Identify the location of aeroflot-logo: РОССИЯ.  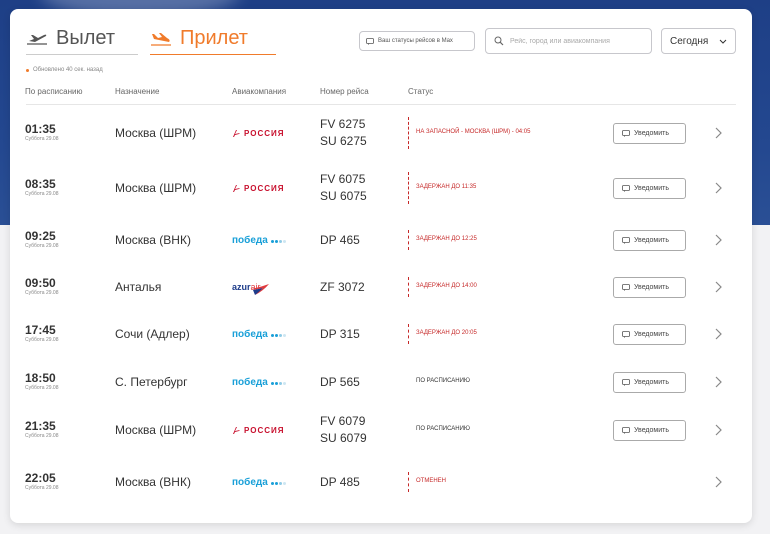
(258, 133).